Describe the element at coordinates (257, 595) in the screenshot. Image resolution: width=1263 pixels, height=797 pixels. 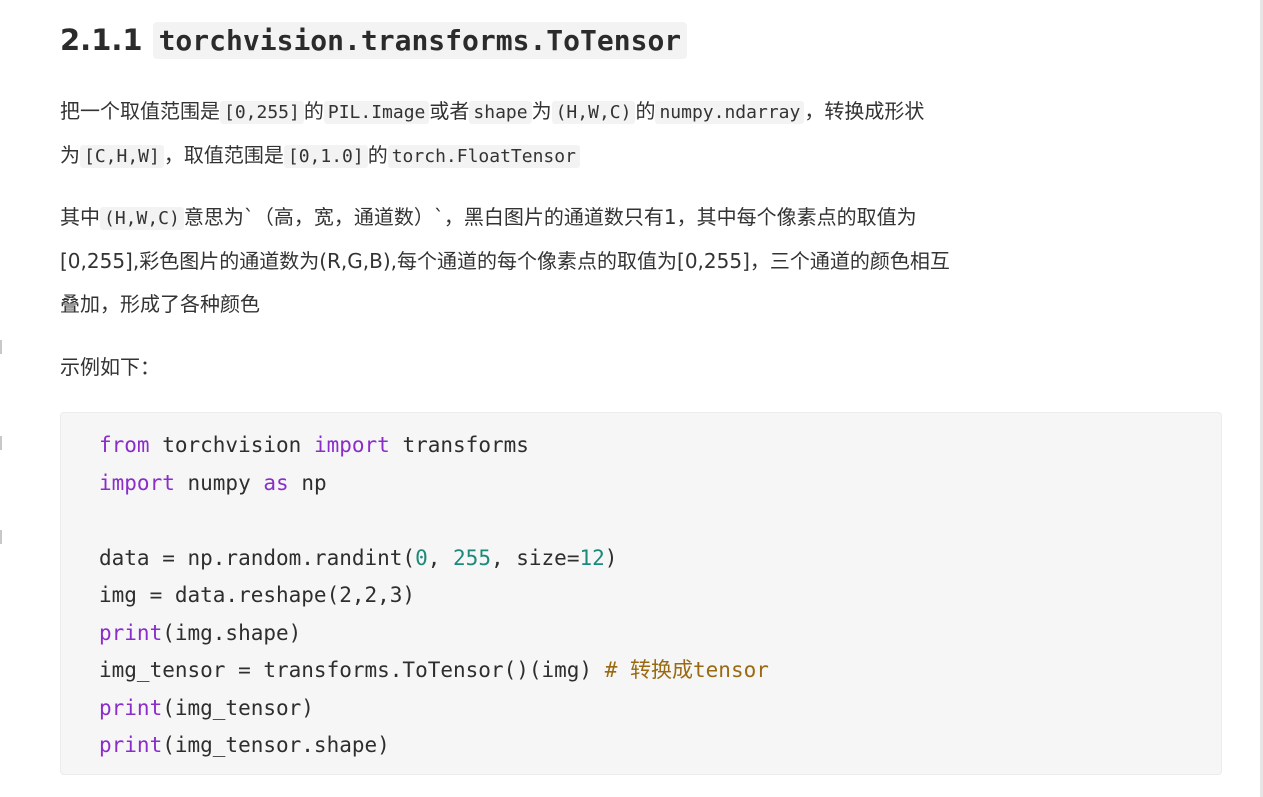
I see `code-line: img = data.reshape(2,2,3)` at that location.